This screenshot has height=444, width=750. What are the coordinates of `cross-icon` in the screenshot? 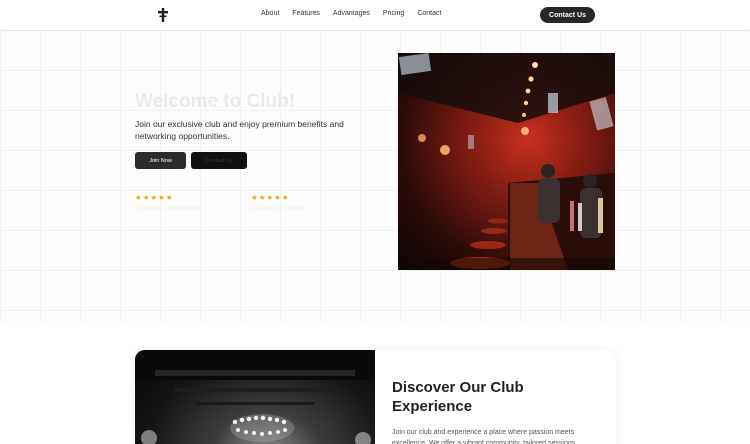 It's located at (163, 15).